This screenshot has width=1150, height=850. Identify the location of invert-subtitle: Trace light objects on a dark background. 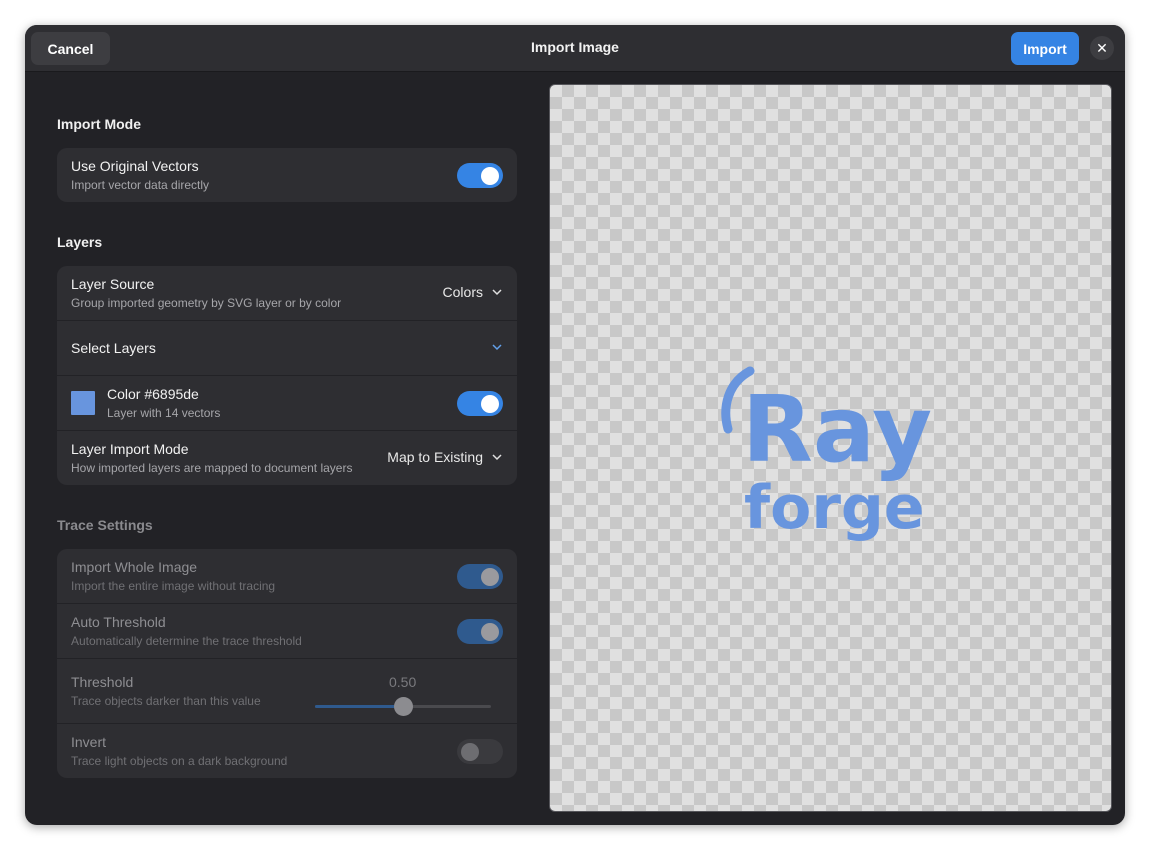
(179, 761).